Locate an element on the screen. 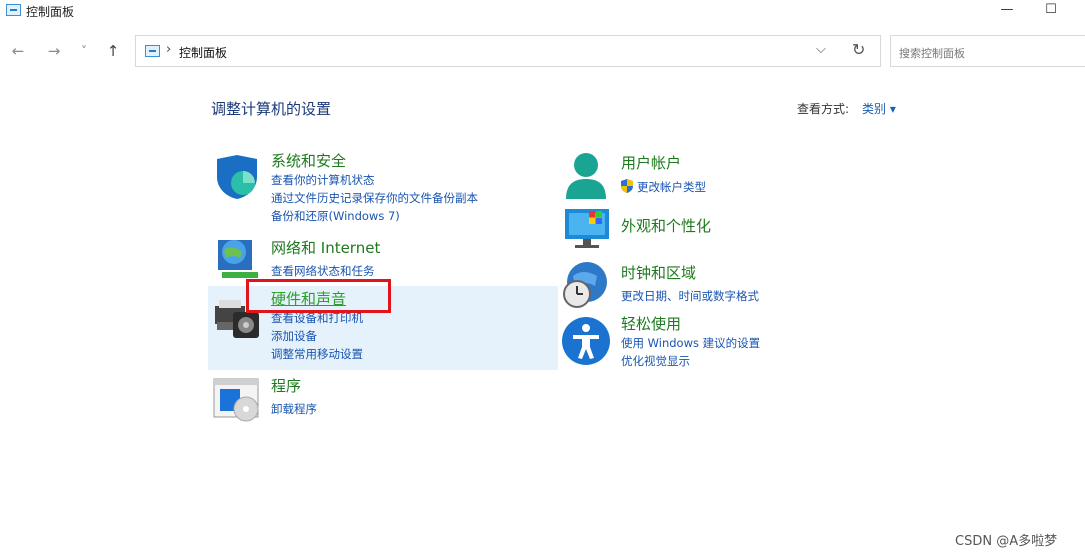 The width and height of the screenshot is (1085, 556). back-arrow-icon: ← is located at coordinates (18, 51).